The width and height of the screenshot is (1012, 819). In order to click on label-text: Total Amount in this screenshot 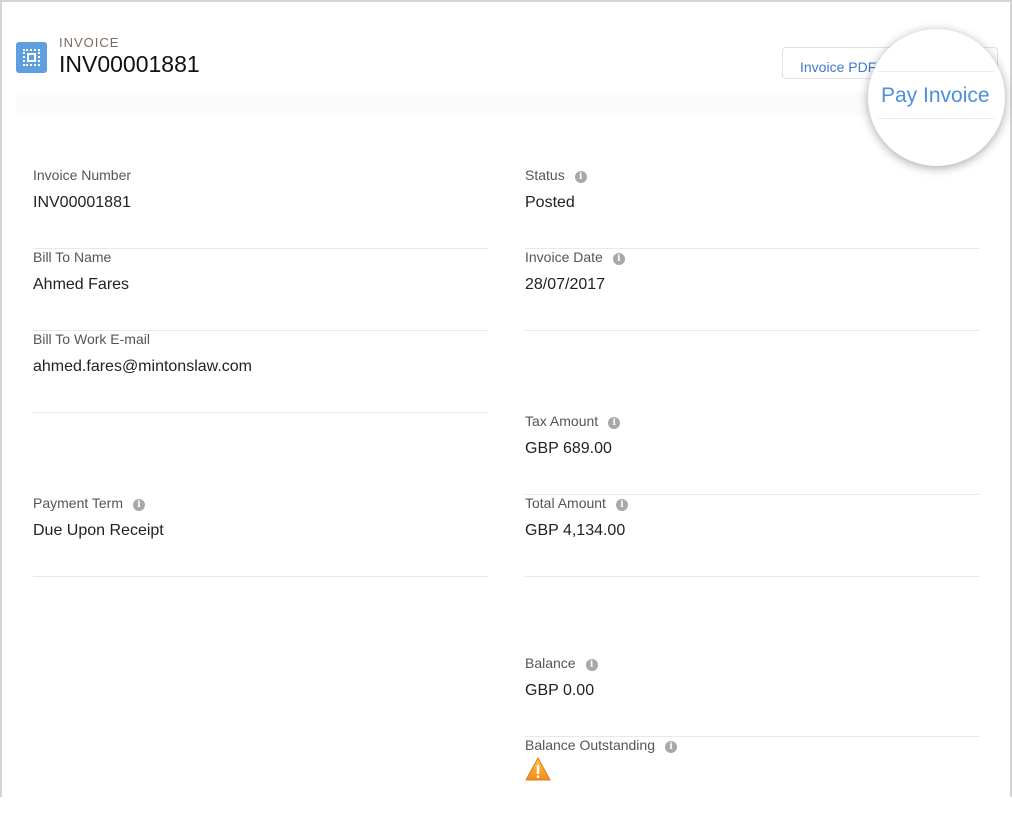, I will do `click(565, 503)`.